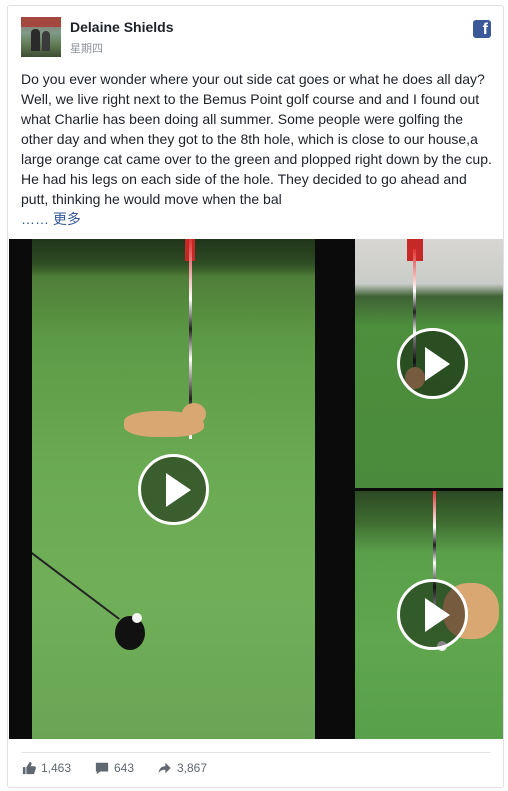 This screenshot has height=791, width=508. I want to click on facebook-logo-icon: f, so click(482, 29).